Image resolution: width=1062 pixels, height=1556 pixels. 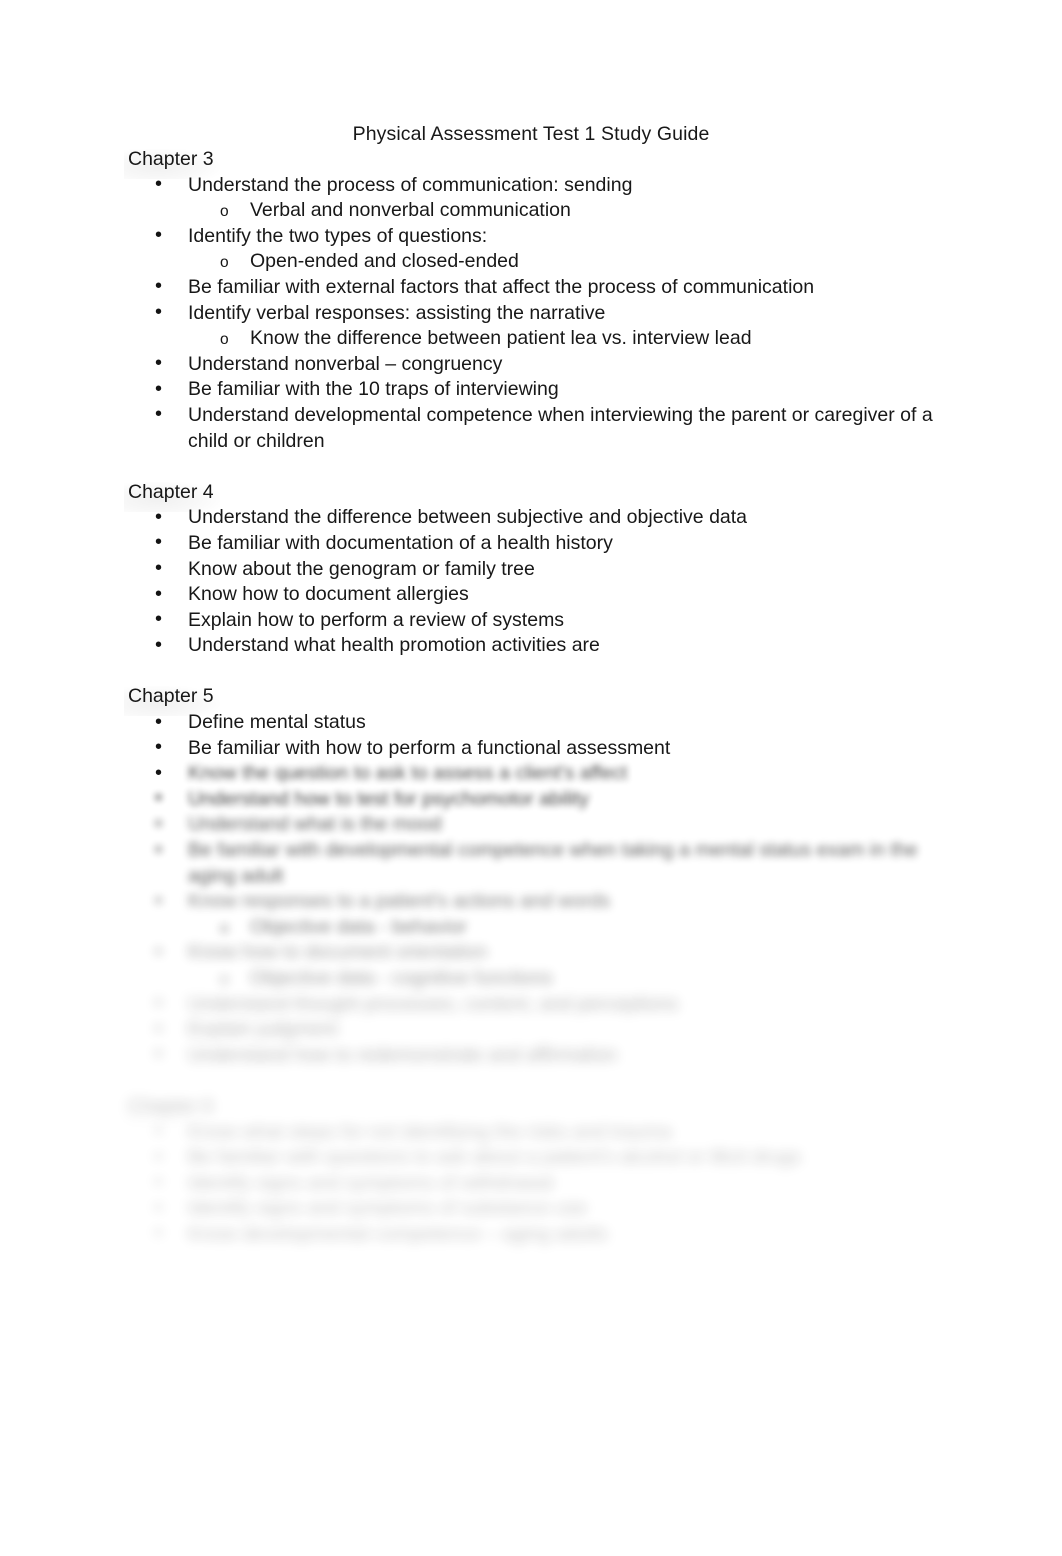 I want to click on sub-bullet-list: Objective data - behavior, so click(x=531, y=928).